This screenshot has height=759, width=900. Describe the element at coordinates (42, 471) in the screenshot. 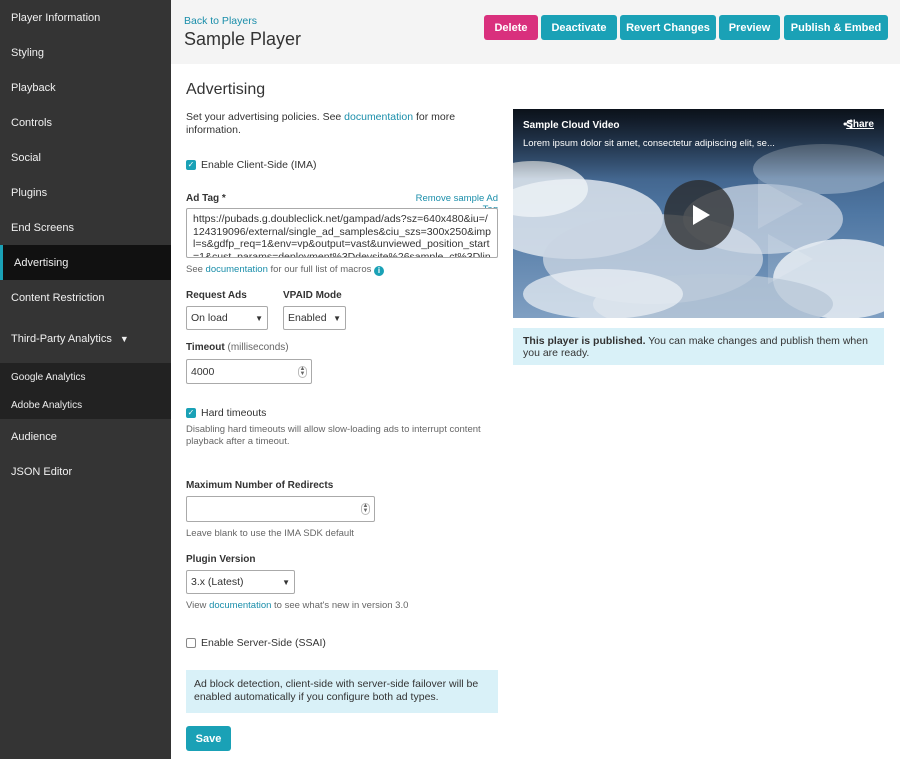

I see `sidebar-item-label: JSON Editor` at that location.